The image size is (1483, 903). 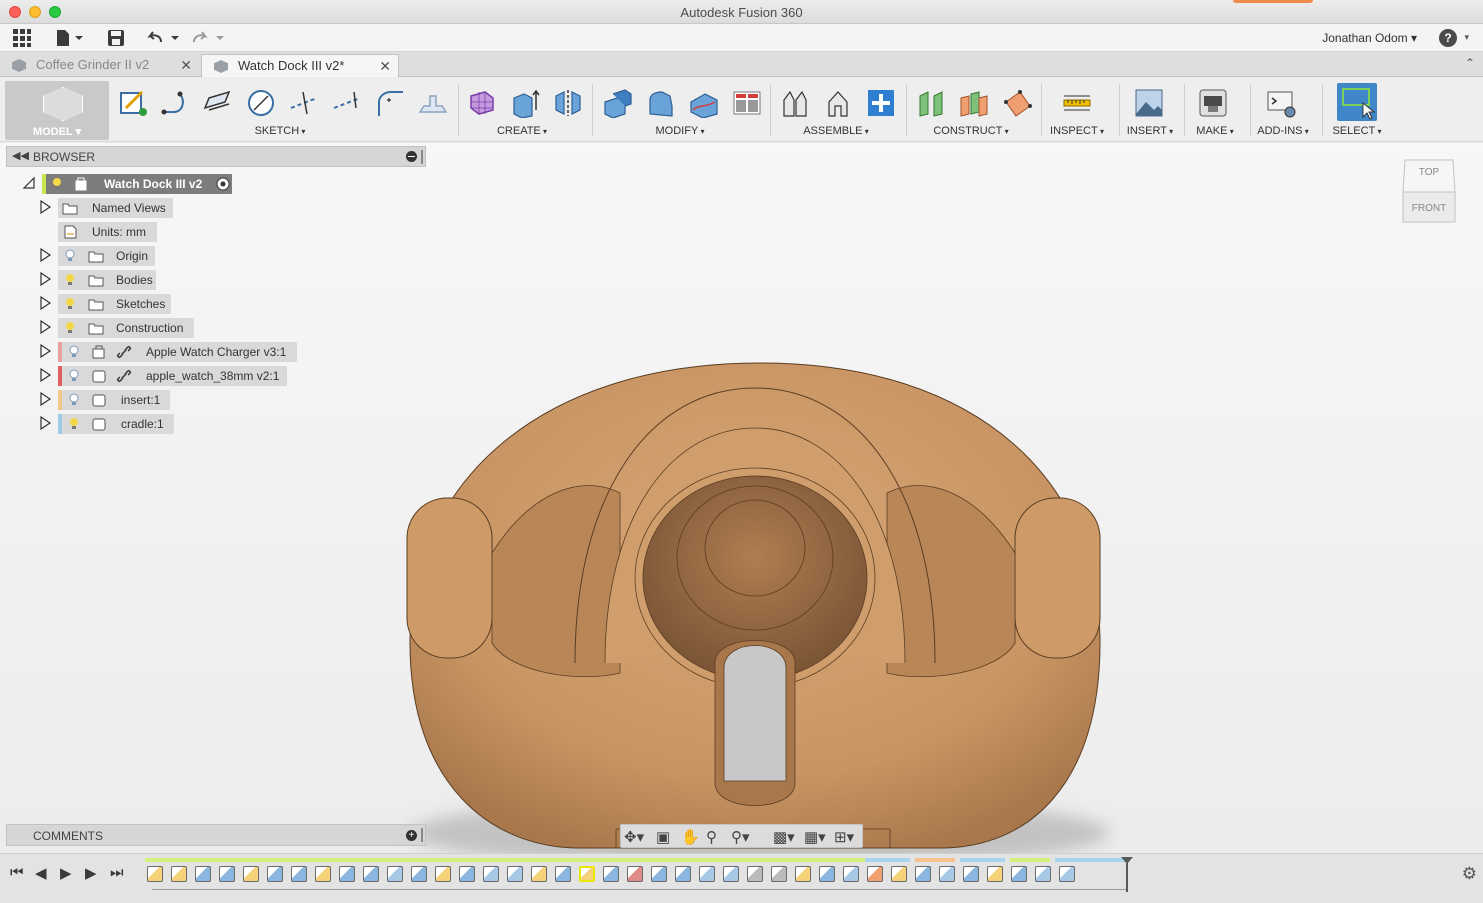 I want to click on browser-item-units: Units: mm, so click(x=138, y=232).